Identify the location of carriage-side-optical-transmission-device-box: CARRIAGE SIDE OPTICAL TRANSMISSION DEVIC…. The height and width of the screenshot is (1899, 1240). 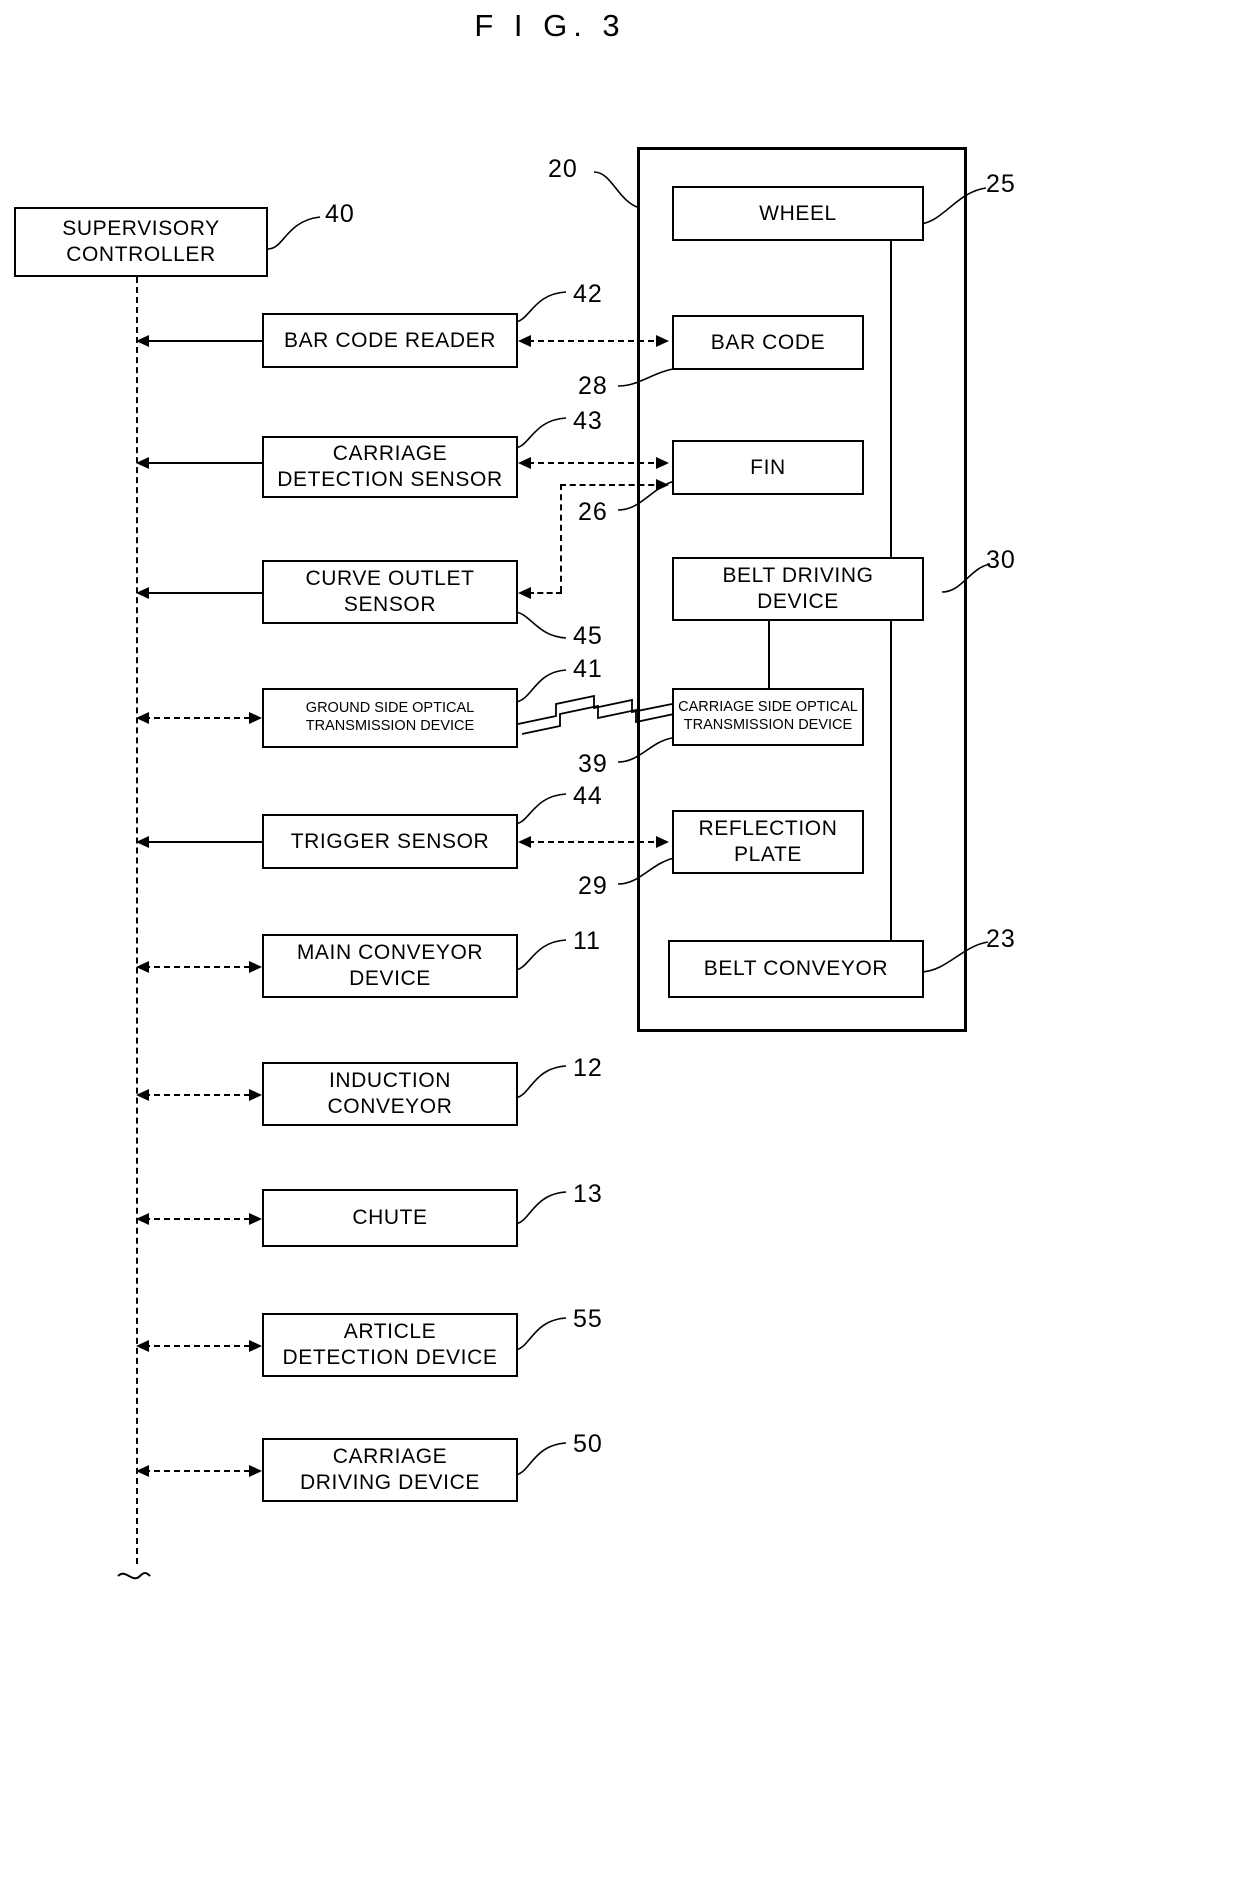
(768, 717).